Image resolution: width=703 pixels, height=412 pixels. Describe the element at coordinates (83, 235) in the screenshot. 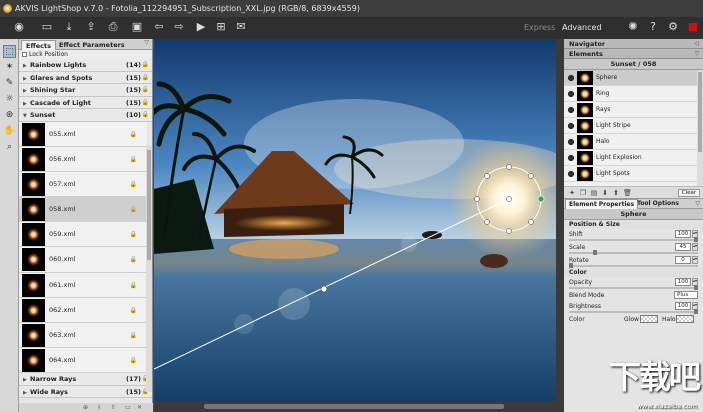

I see `preset-item: 059.xml 🔒` at that location.